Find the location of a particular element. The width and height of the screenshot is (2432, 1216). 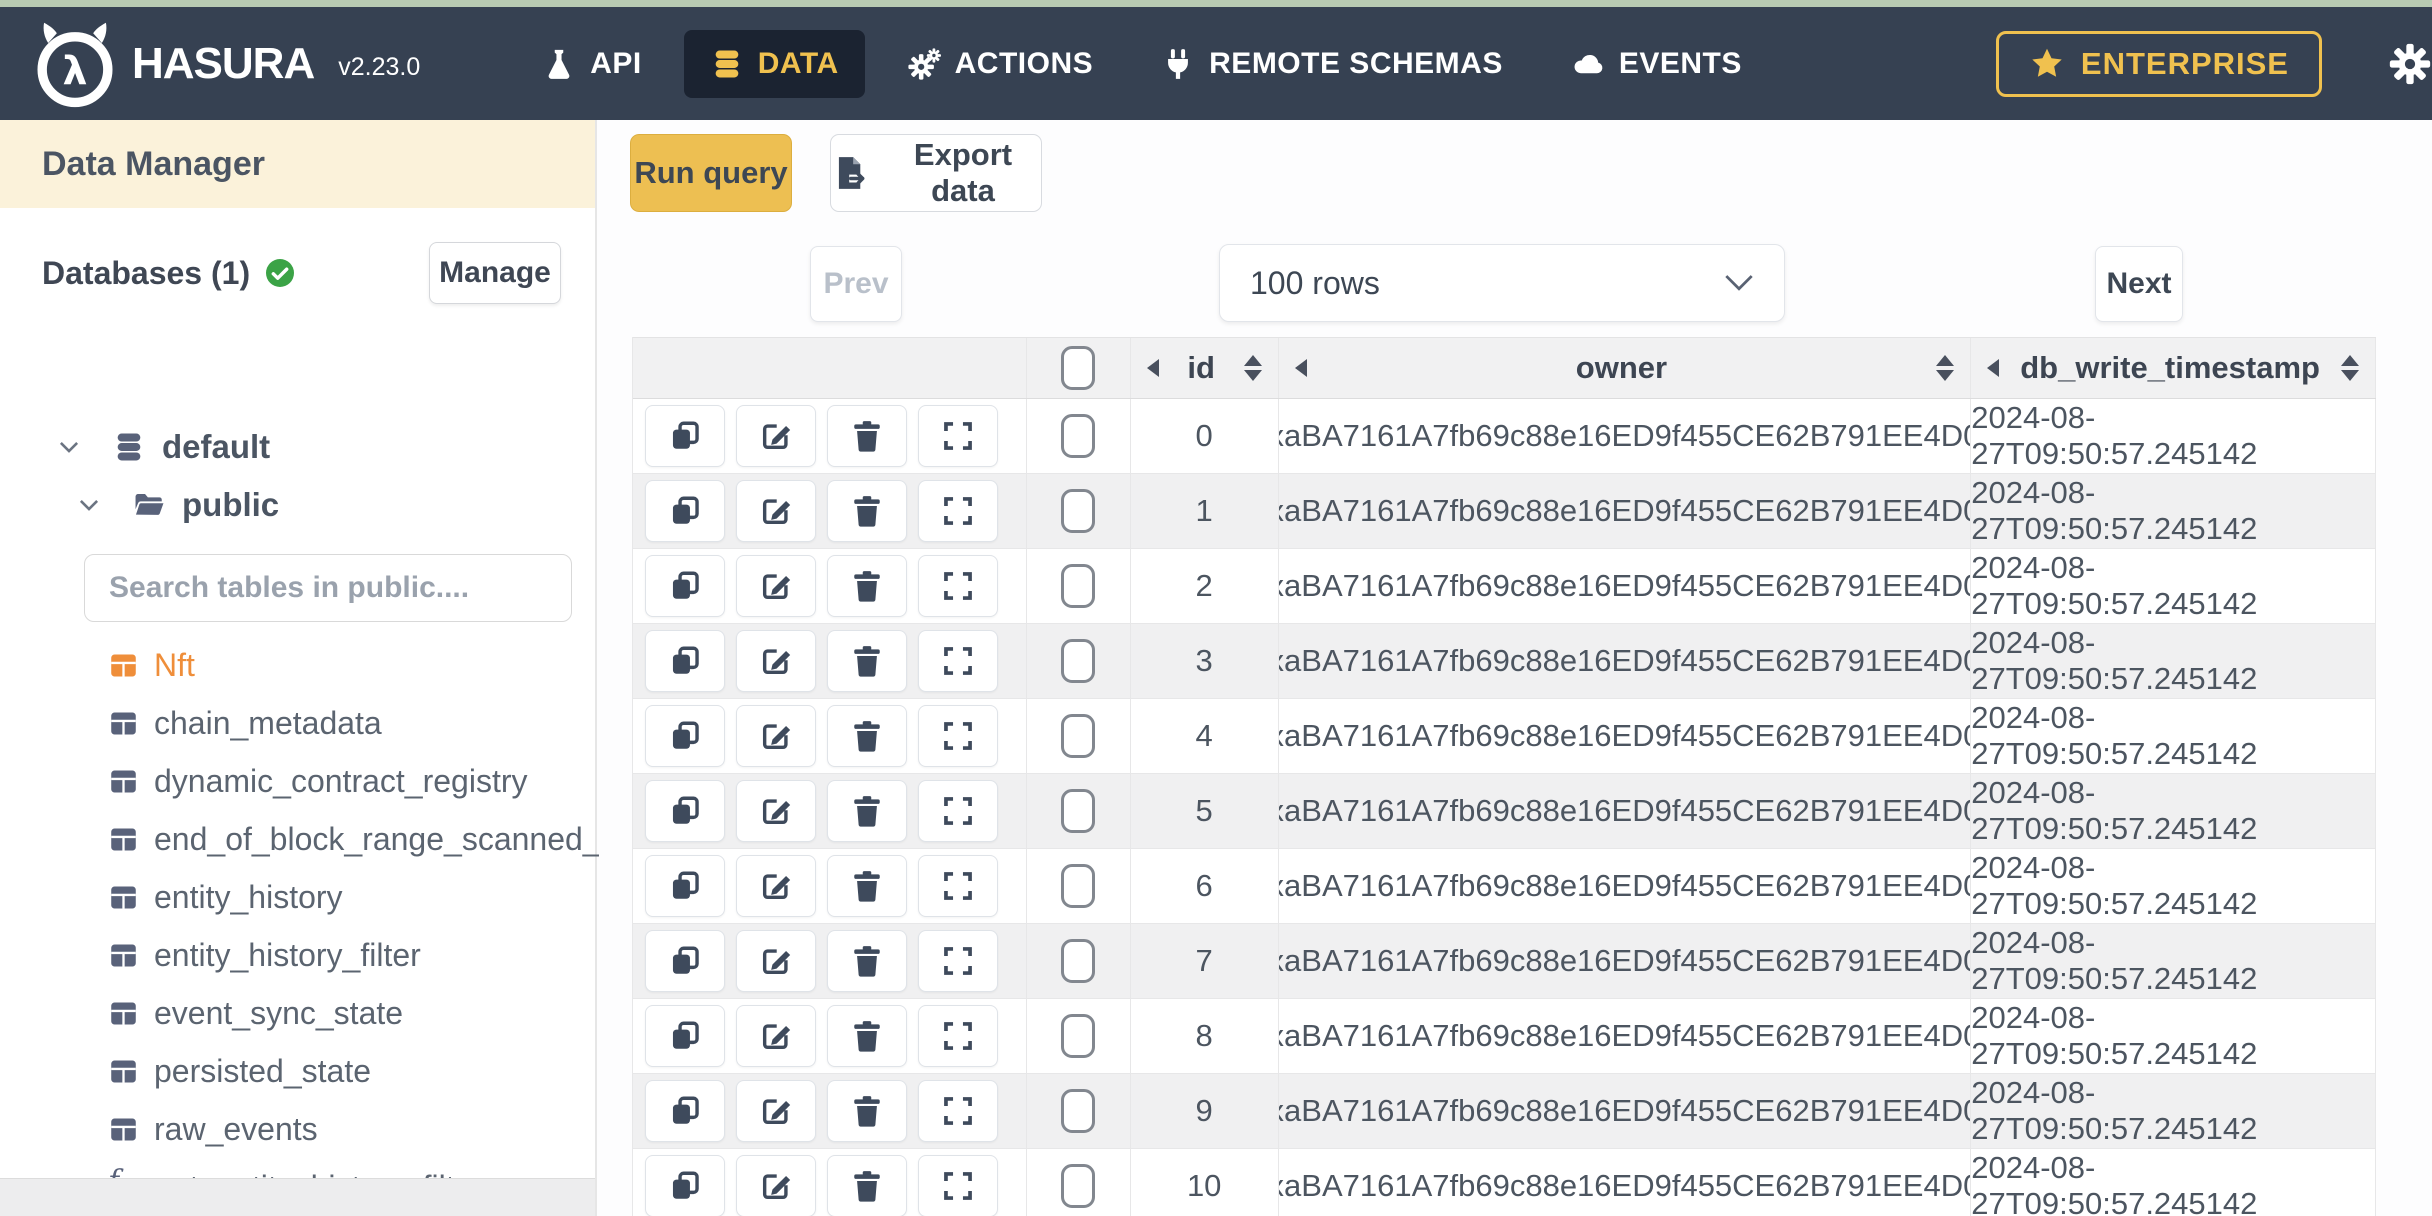

next-page-button: Next is located at coordinates (2139, 284).